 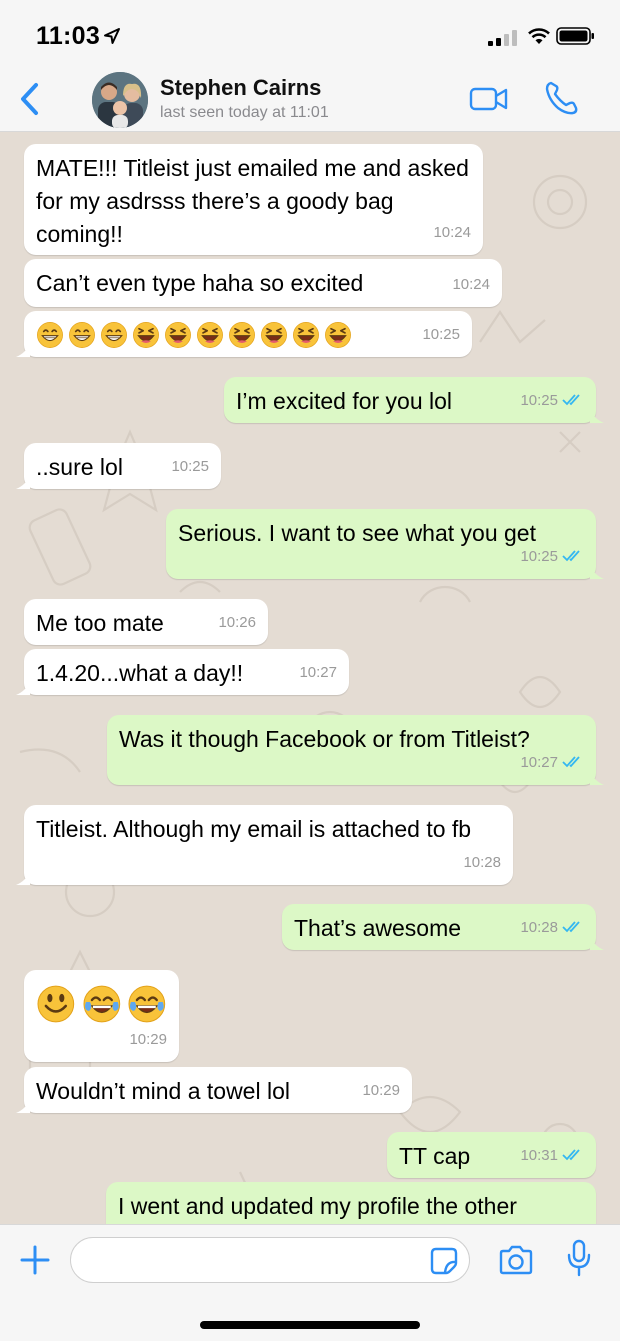 I want to click on status-time: 11:03, so click(x=68, y=36).